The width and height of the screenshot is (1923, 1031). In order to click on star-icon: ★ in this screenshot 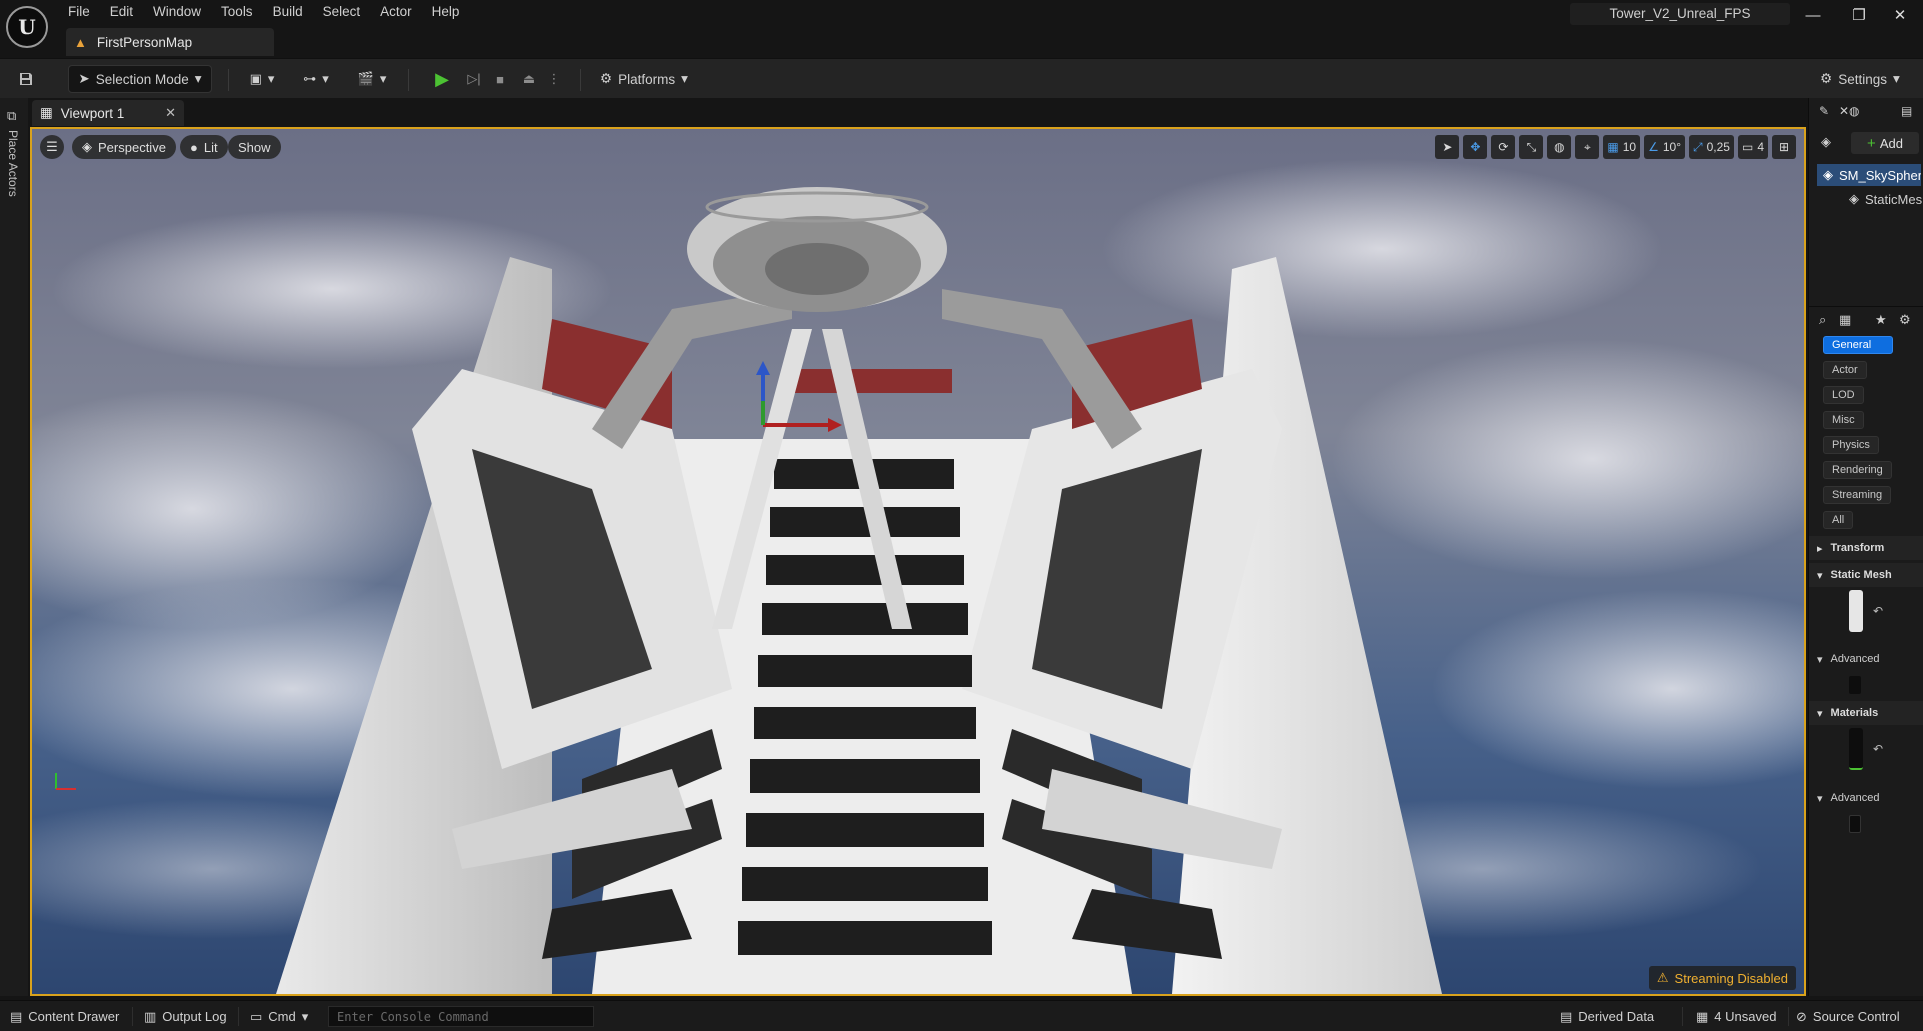, I will do `click(1881, 320)`.